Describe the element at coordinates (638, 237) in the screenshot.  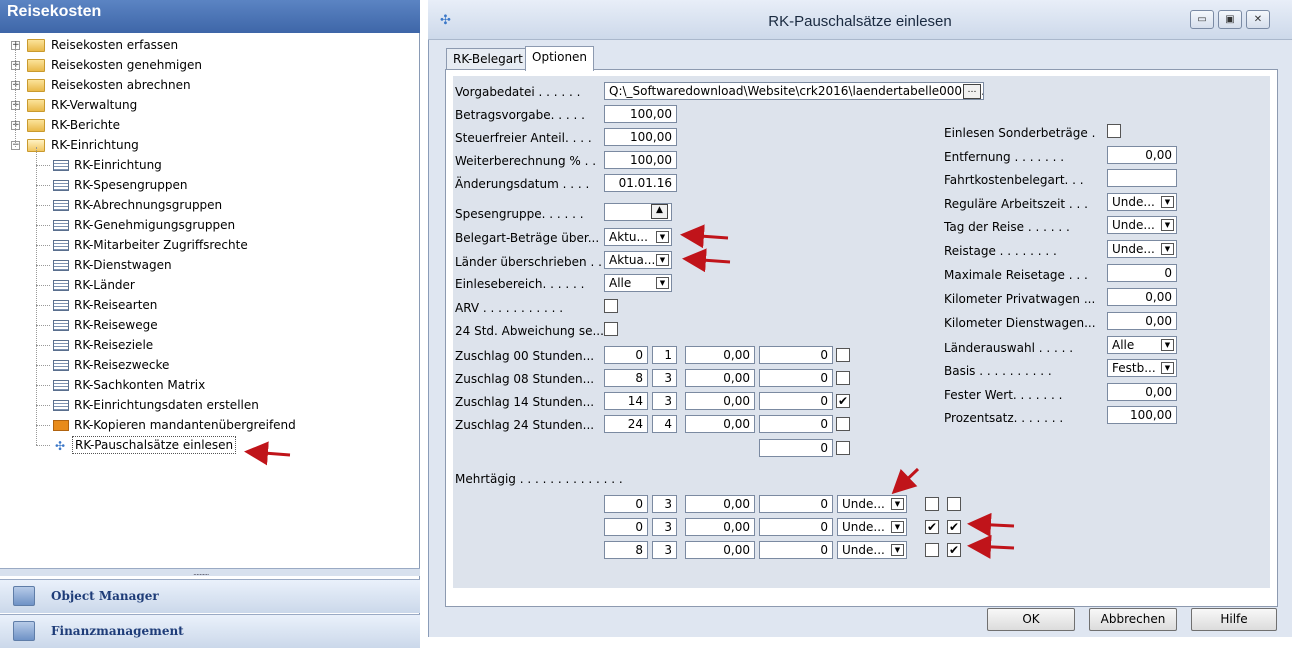
I see `belegart-dropdown: Aktu... ▼` at that location.